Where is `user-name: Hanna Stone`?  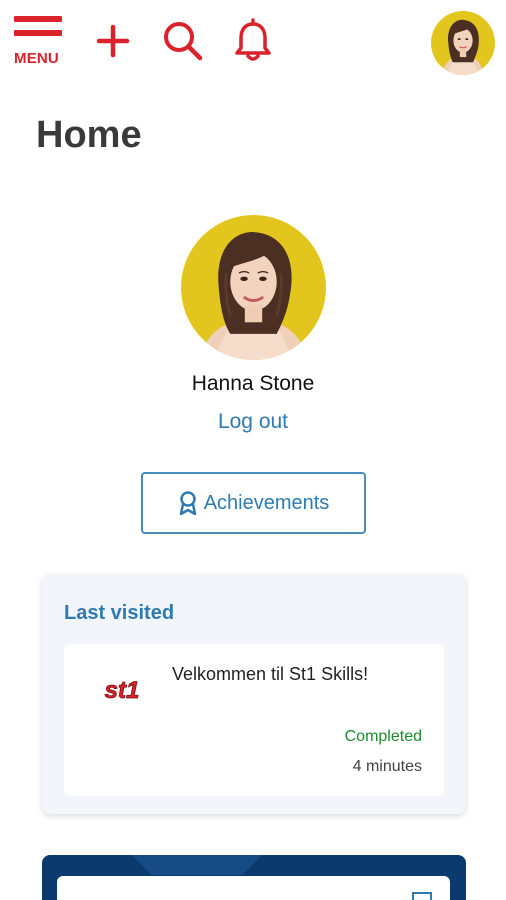 user-name: Hanna Stone is located at coordinates (253, 383).